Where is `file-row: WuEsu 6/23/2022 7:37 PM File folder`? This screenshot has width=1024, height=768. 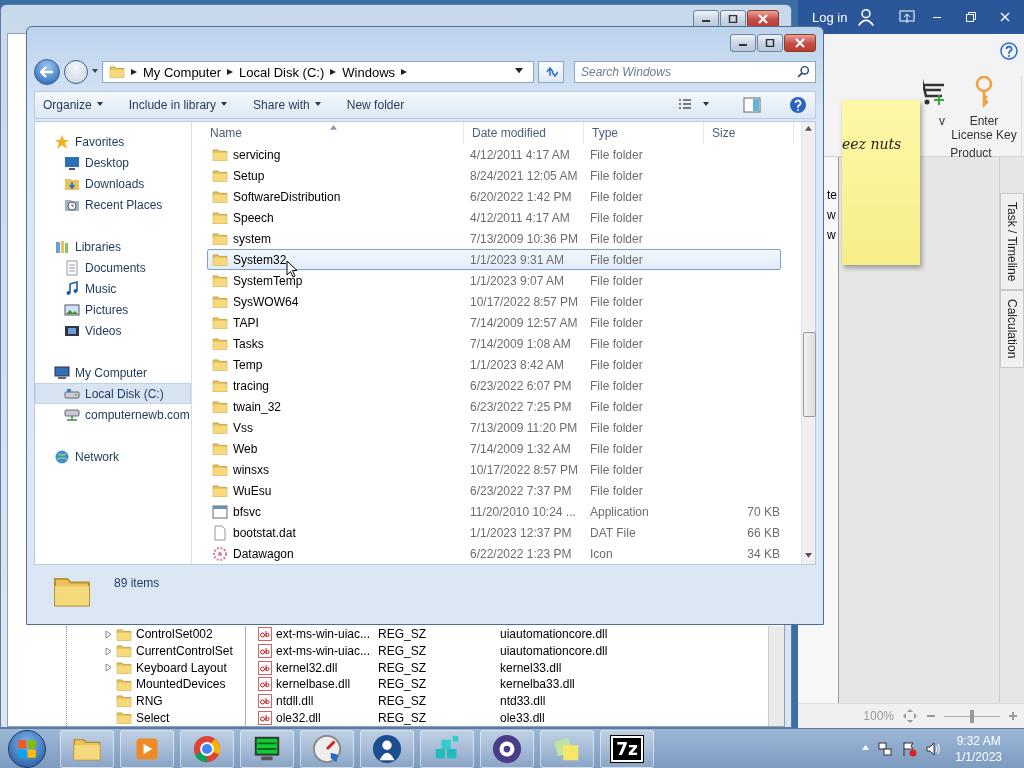 file-row: WuEsu 6/23/2022 7:37 PM File folder is located at coordinates (494, 490).